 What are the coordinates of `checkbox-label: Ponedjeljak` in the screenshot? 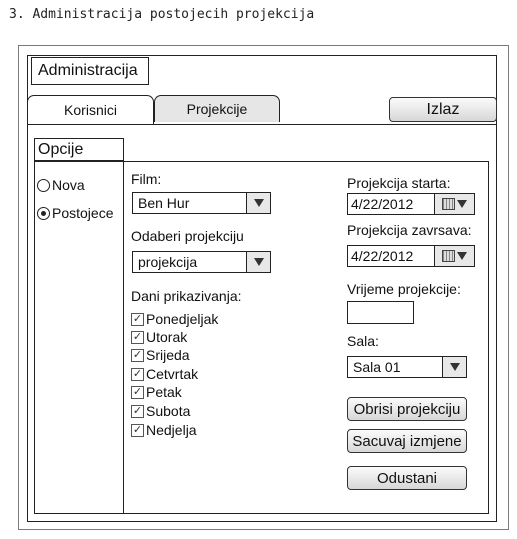 It's located at (182, 319).